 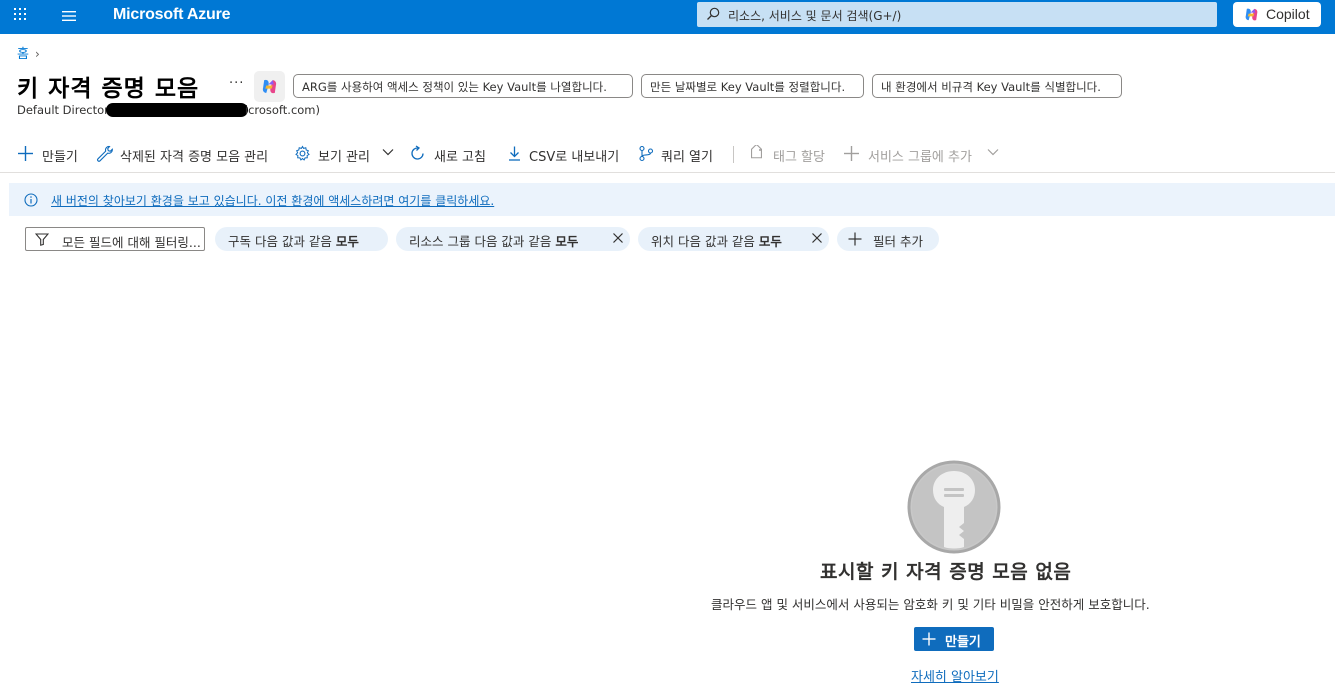 I want to click on gear-icon, so click(x=302, y=153).